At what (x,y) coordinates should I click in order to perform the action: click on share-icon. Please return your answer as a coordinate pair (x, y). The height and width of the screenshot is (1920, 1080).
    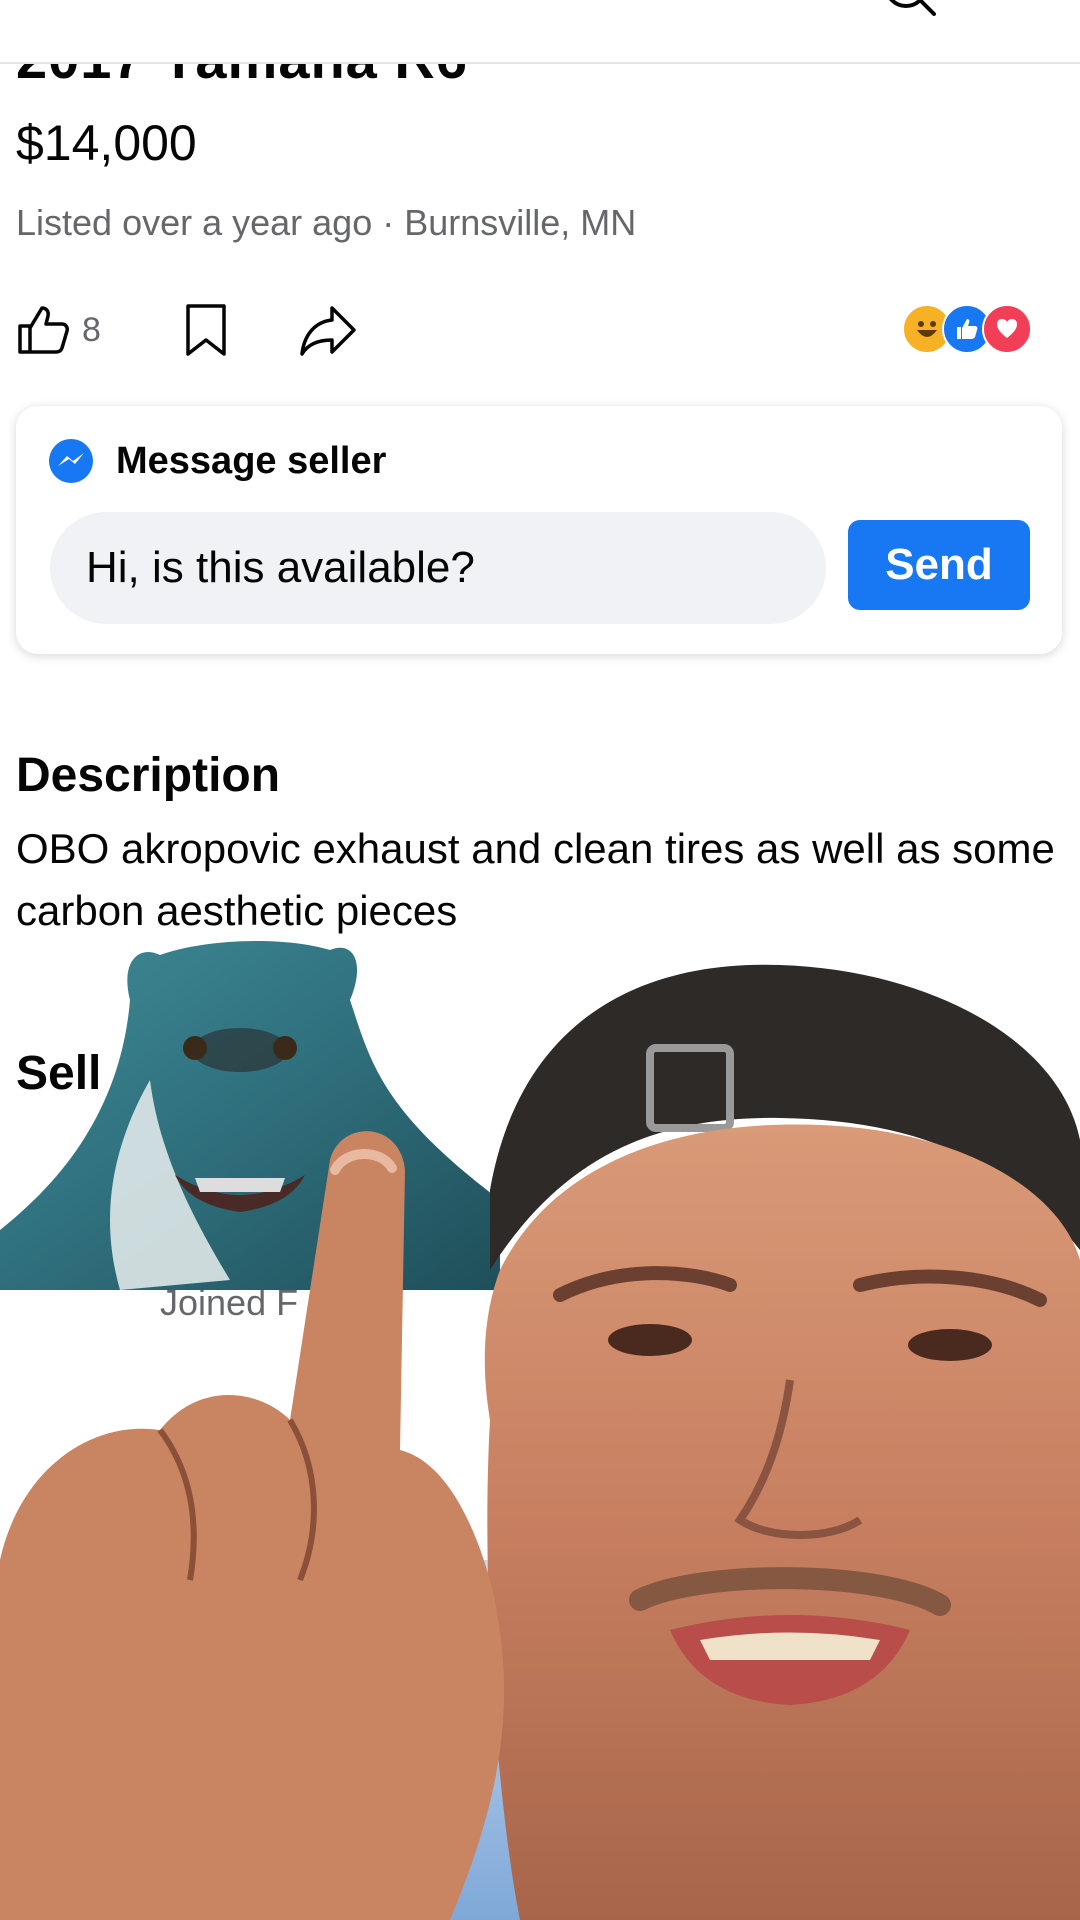
    Looking at the image, I should click on (328, 331).